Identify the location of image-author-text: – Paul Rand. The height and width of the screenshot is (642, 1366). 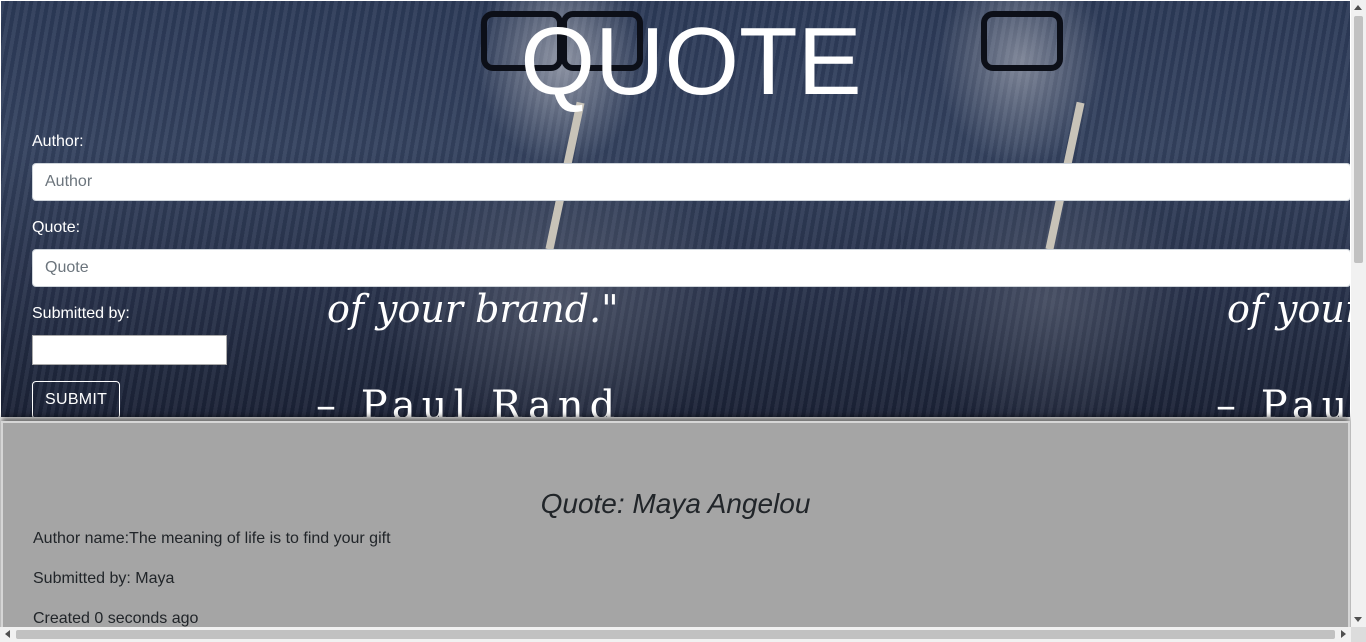
(469, 400).